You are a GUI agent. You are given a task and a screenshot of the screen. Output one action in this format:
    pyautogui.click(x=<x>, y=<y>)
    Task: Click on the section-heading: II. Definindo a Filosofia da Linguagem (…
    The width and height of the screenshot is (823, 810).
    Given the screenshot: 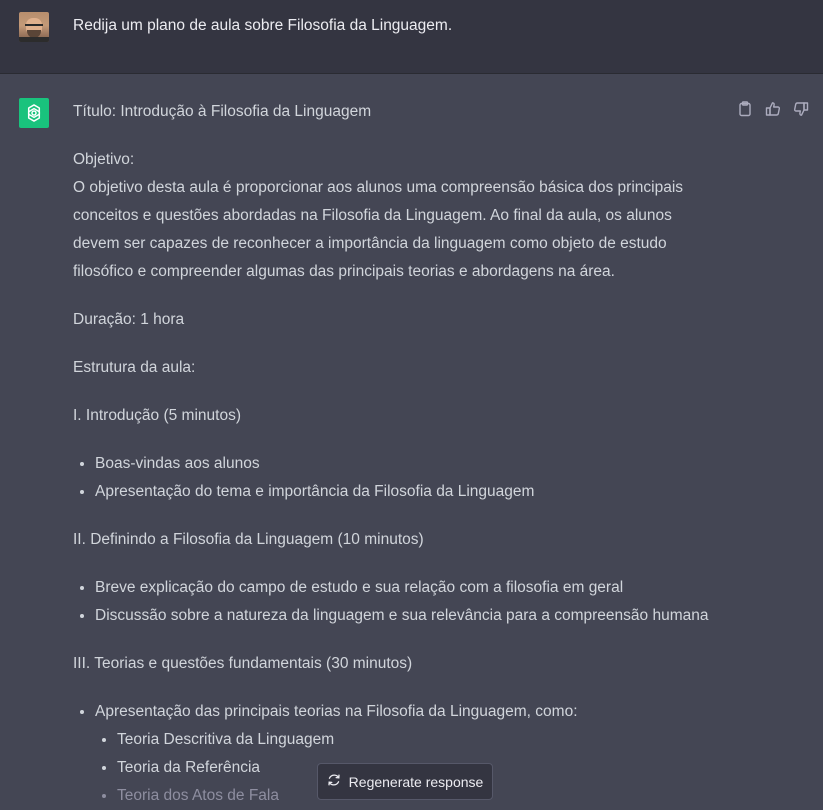 What is the action you would take?
    pyautogui.click(x=248, y=539)
    